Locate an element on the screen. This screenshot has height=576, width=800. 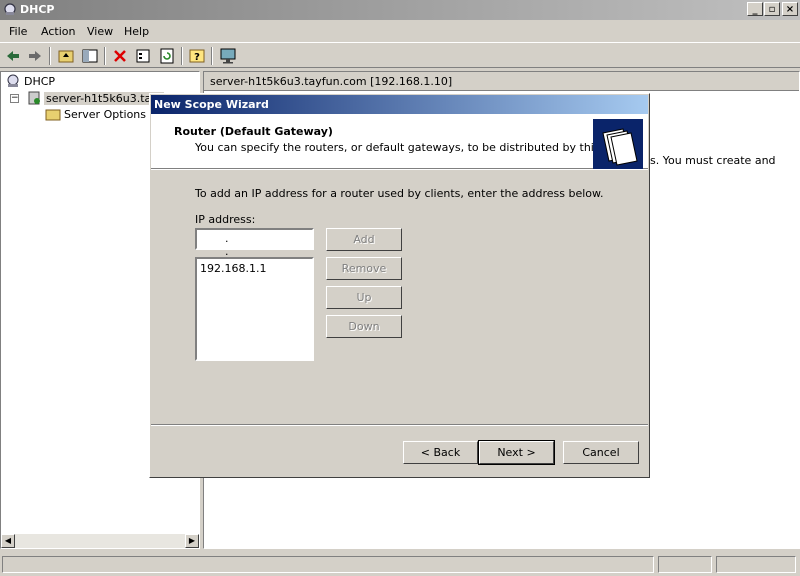
scroll-left-icon: ◀ is located at coordinates (8, 541).